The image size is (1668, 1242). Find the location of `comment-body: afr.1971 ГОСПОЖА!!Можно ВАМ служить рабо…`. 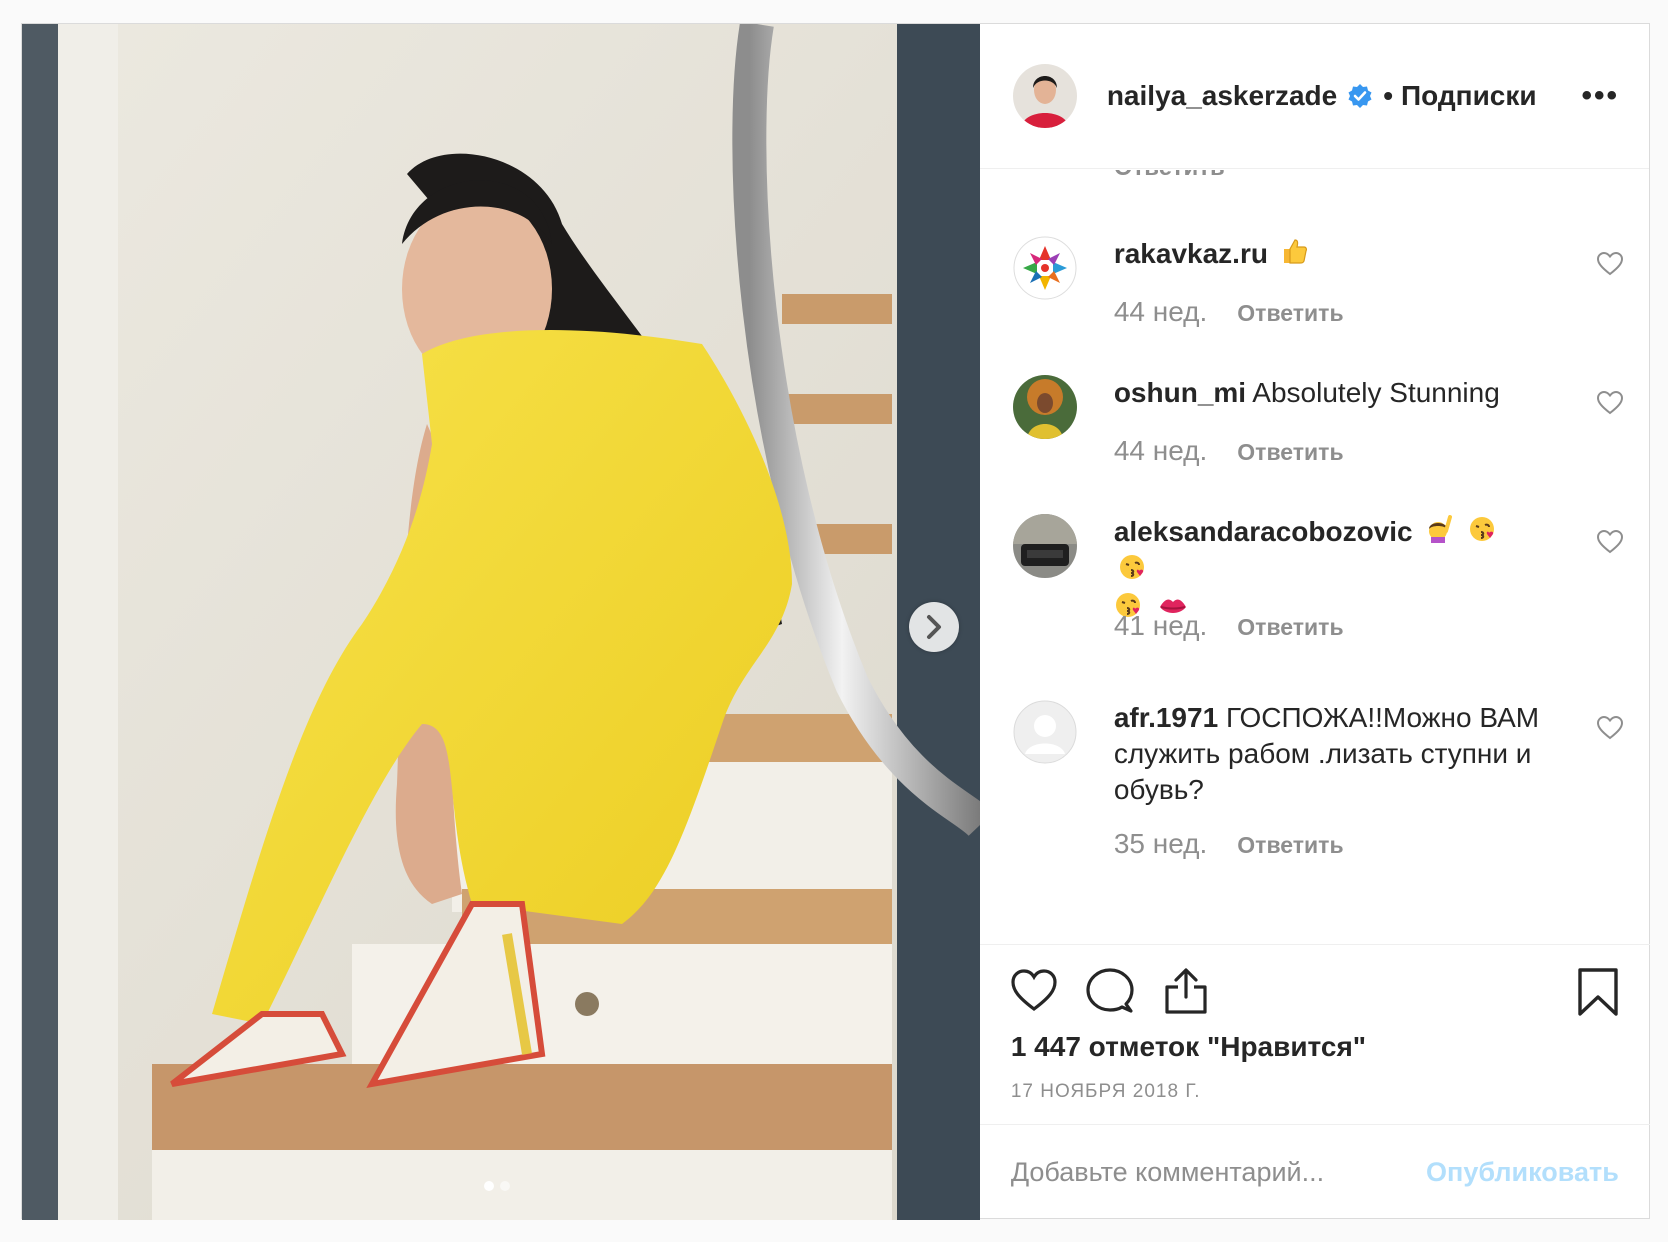

comment-body: afr.1971 ГОСПОЖА!!Можно ВАМ служить рабо… is located at coordinates (1329, 754).